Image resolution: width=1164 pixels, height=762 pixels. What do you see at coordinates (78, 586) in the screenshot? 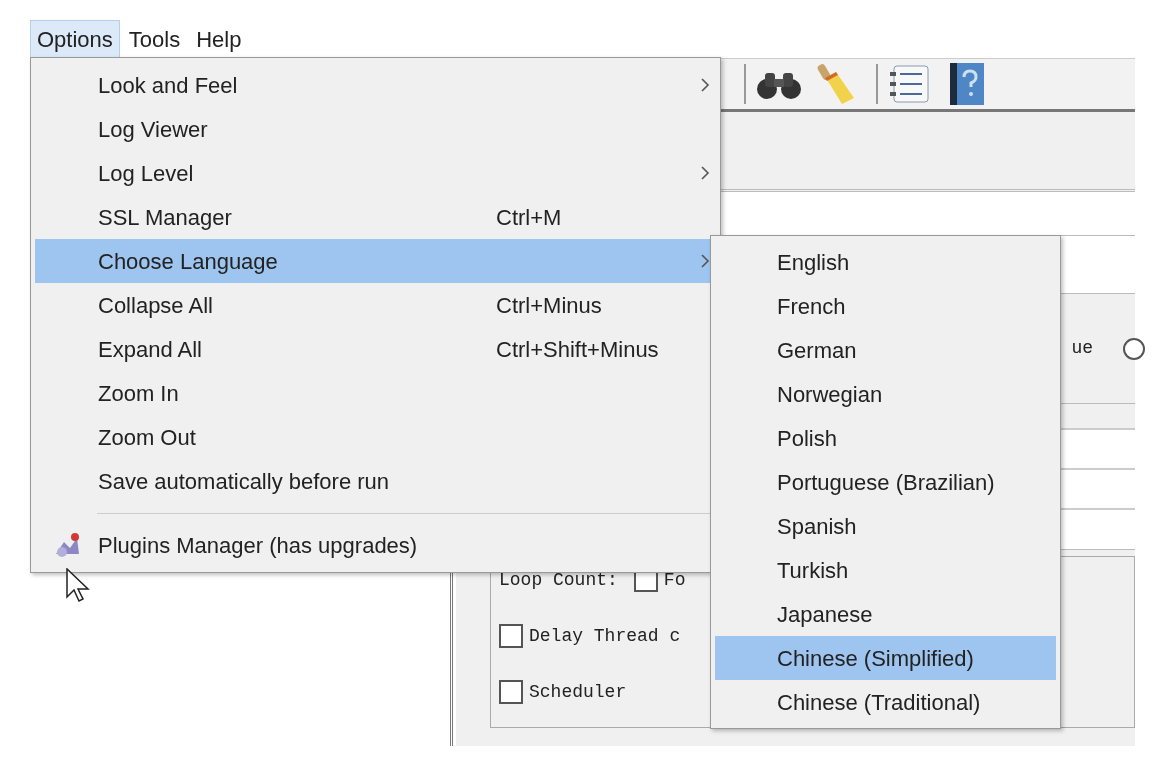
I see `mouse-cursor-icon` at bounding box center [78, 586].